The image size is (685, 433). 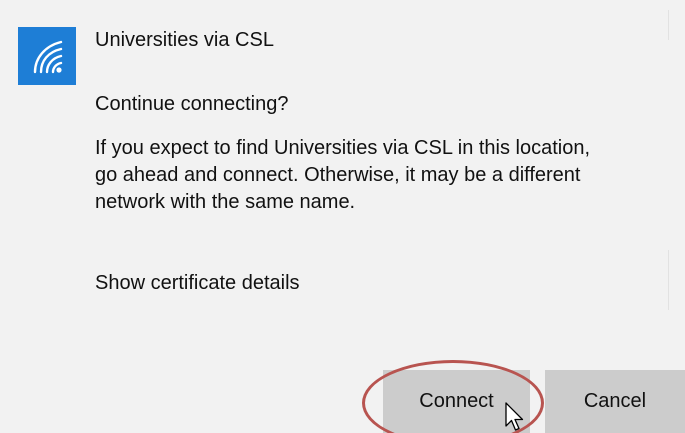 I want to click on message-line: network with the same name., so click(x=225, y=202).